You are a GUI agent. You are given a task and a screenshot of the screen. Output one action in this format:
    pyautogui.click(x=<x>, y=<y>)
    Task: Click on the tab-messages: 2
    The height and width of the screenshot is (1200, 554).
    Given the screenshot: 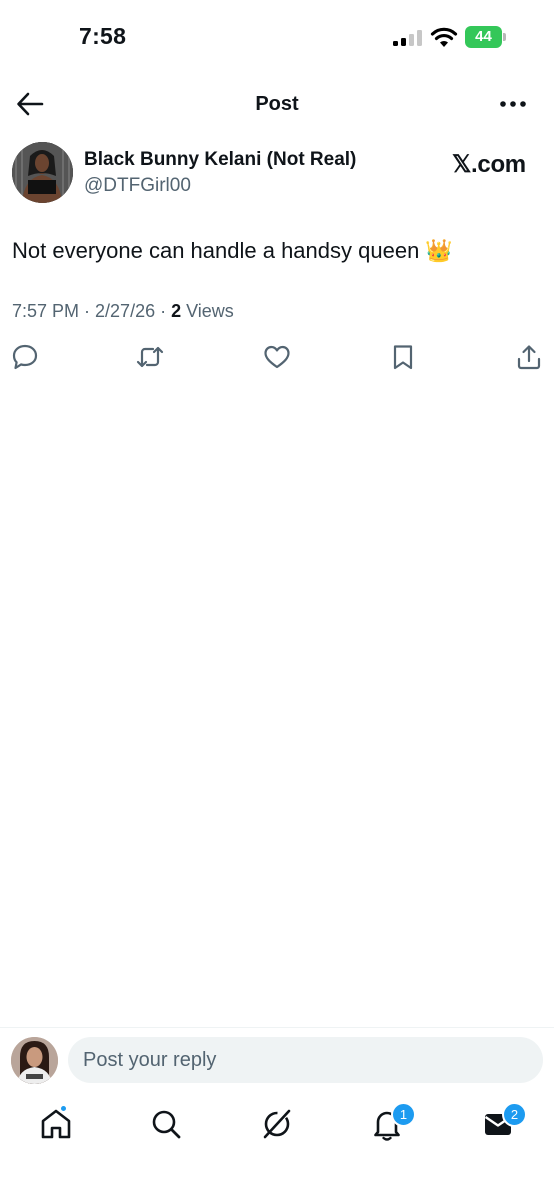 What is the action you would take?
    pyautogui.click(x=502, y=1123)
    